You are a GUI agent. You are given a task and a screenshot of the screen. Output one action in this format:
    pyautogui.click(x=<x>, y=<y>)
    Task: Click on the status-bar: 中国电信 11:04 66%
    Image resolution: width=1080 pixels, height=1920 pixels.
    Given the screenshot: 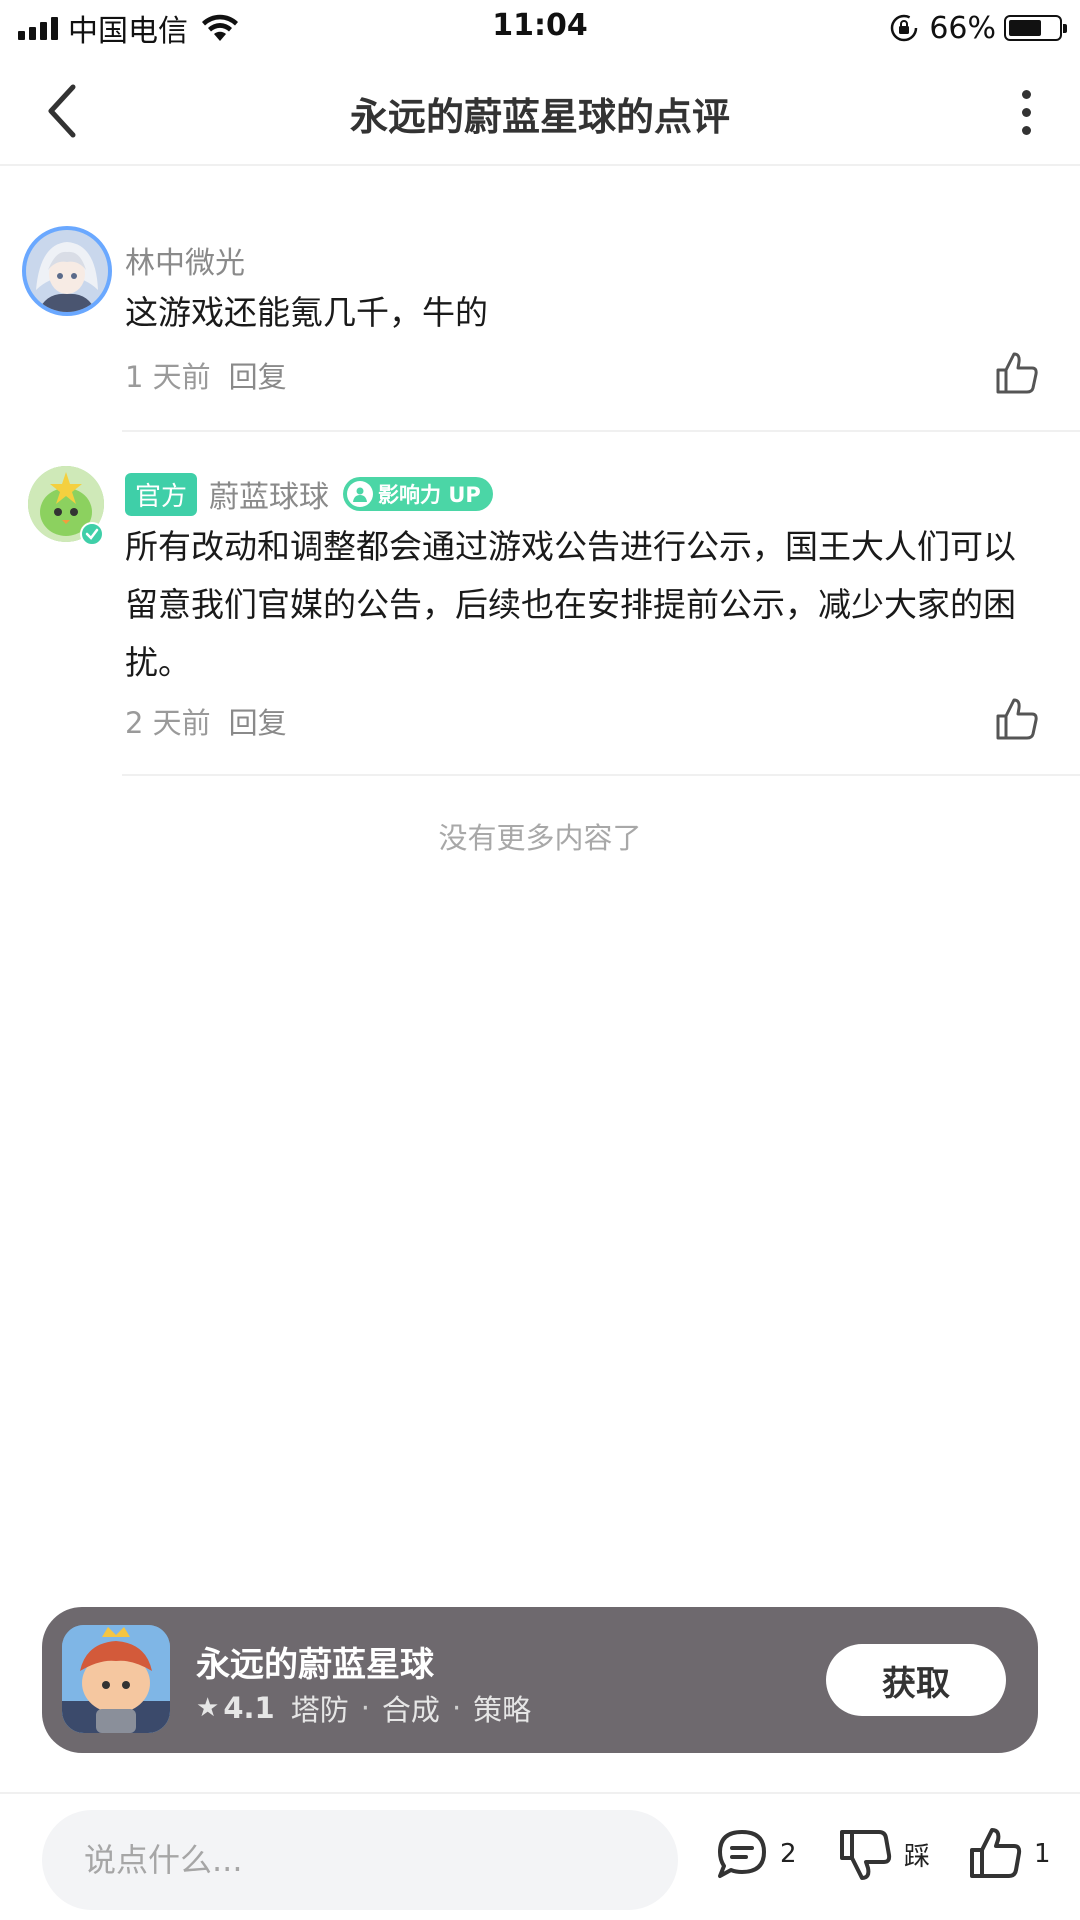 What is the action you would take?
    pyautogui.click(x=540, y=28)
    